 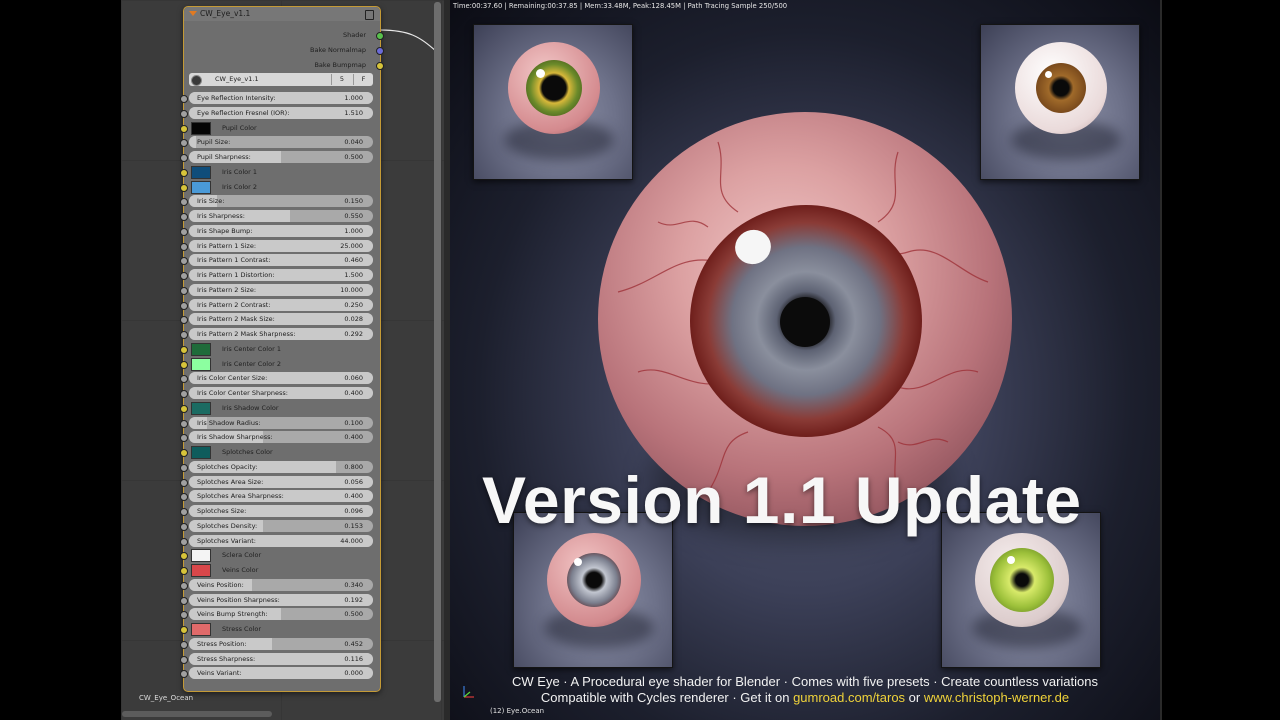 I want to click on slider-input-row: Splotches Density: 0.153, so click(x=281, y=526).